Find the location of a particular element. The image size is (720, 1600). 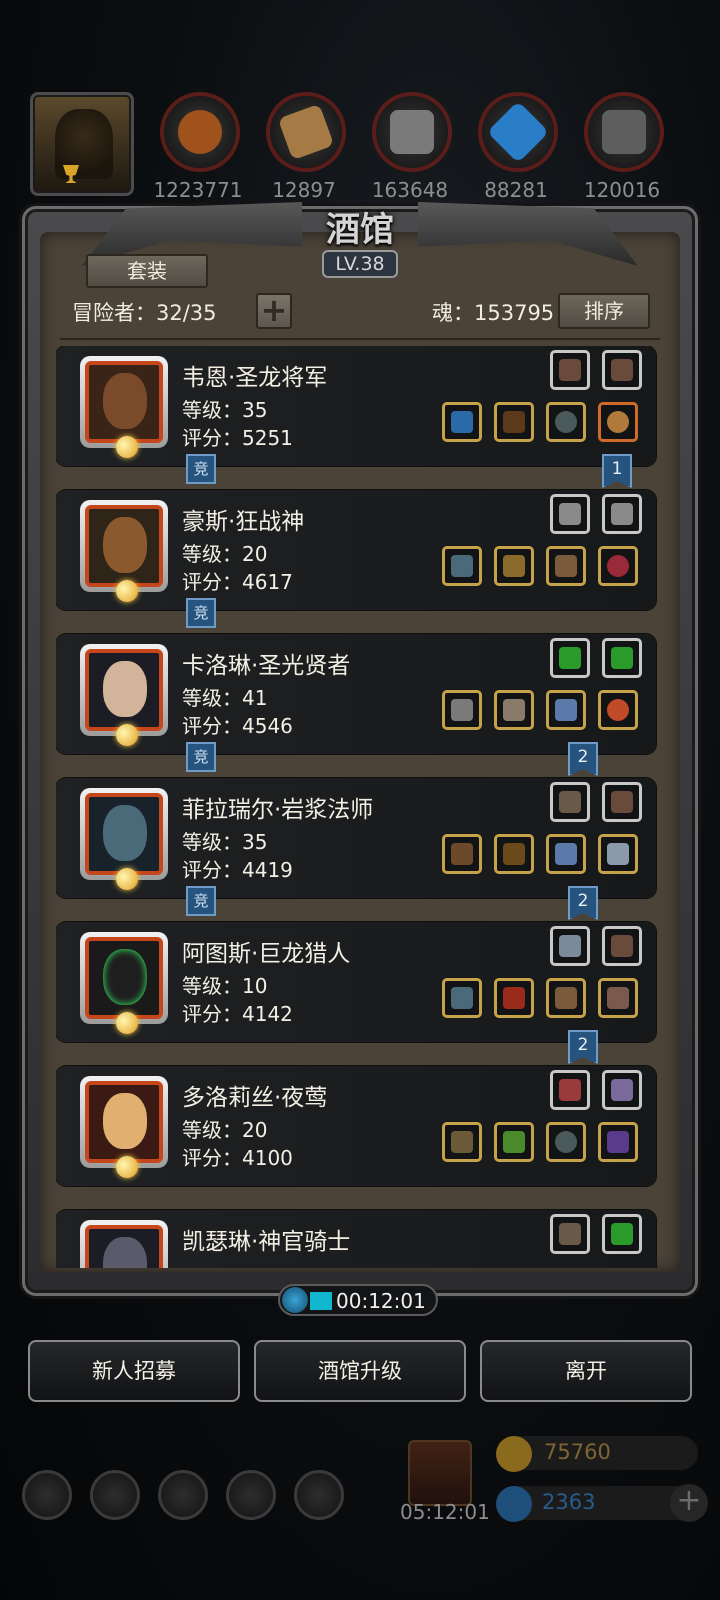

hero-card: 卡洛琳·圣光贤者 等级：41 评分：4546 is located at coordinates (356, 694).